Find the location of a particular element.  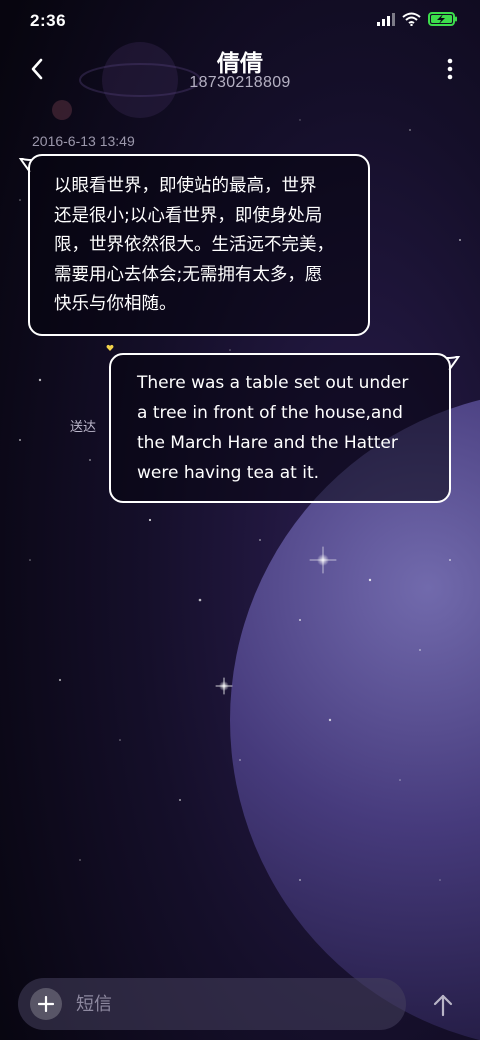

conversation-header: 倩倩 18730218809 is located at coordinates (240, 70).